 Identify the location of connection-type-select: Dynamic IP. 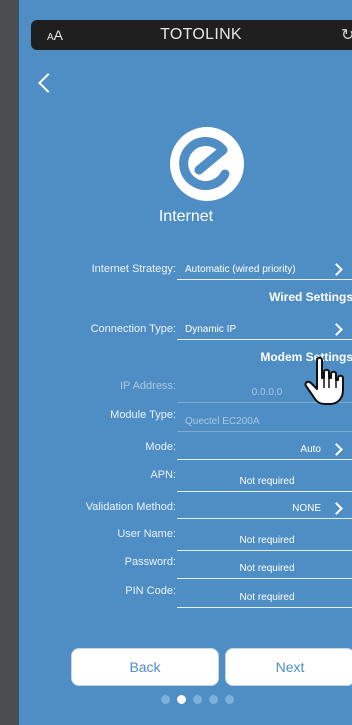
(264, 329).